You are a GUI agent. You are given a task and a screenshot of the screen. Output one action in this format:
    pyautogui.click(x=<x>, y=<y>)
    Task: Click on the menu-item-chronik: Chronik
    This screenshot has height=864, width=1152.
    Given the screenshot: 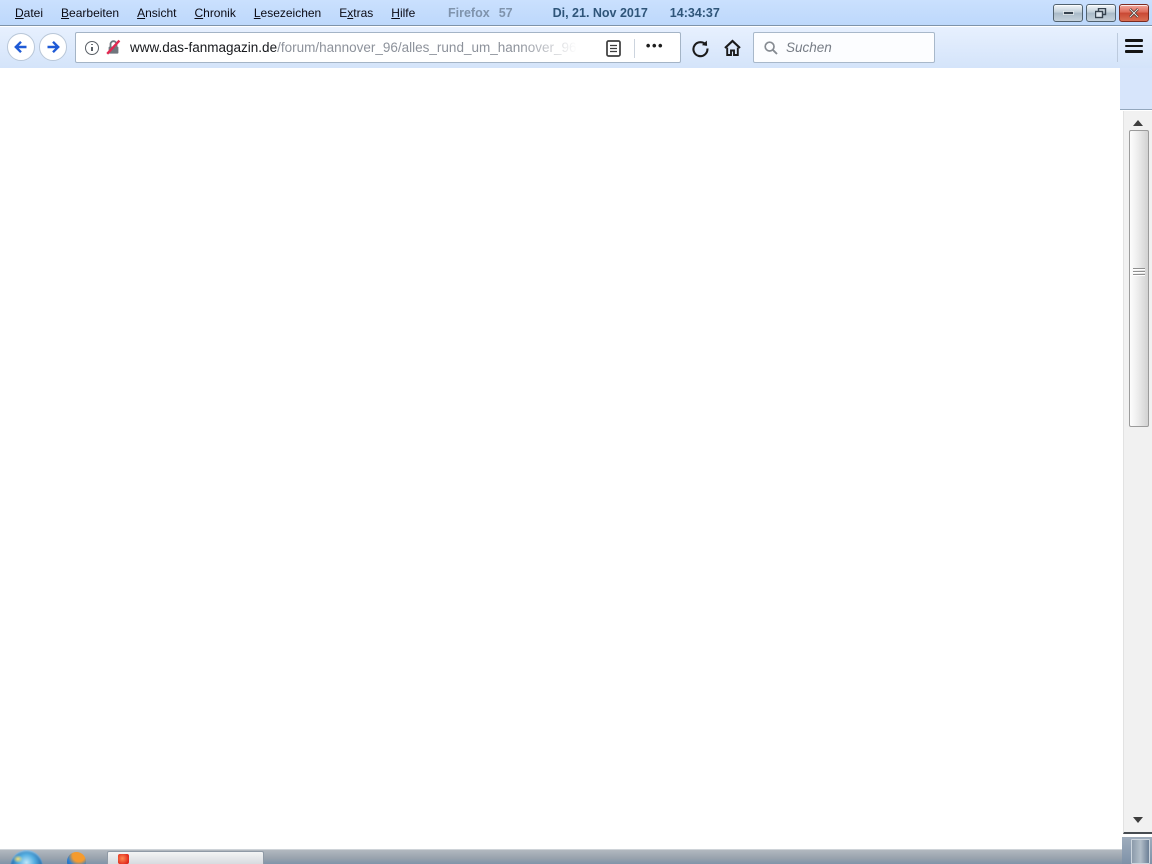 What is the action you would take?
    pyautogui.click(x=214, y=12)
    